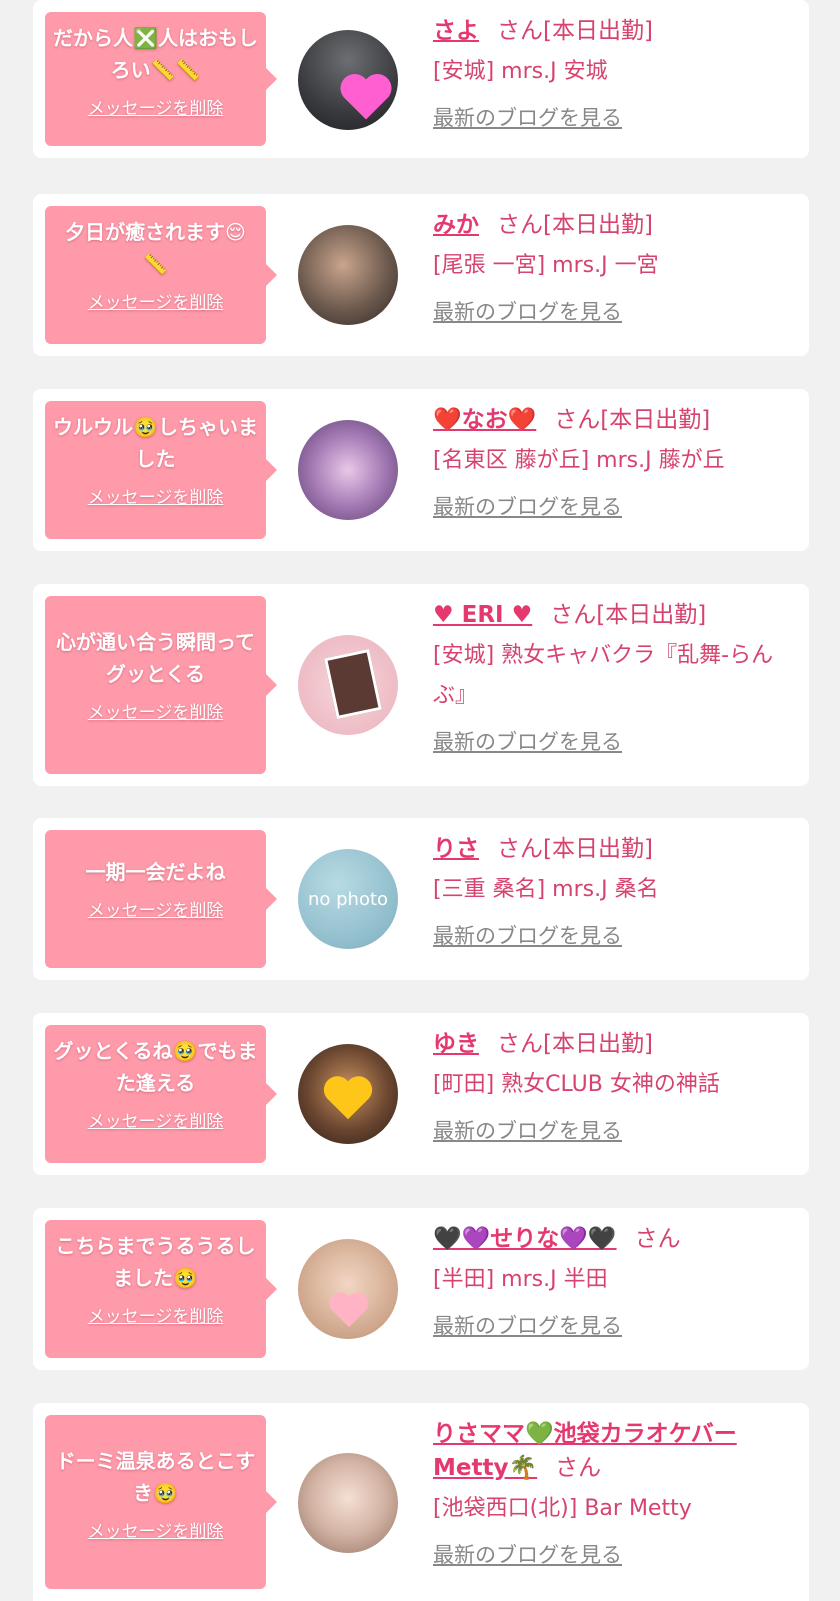  I want to click on message-bubble: ドーミ温泉あるとこすき🥹 メッセージを削除, so click(161, 1502).